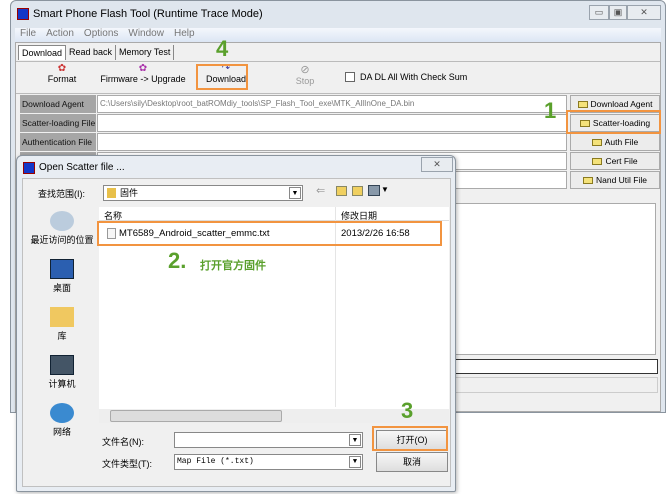 The height and width of the screenshot is (494, 670). Describe the element at coordinates (61, 432) in the screenshot. I see `place-label: 网络` at that location.